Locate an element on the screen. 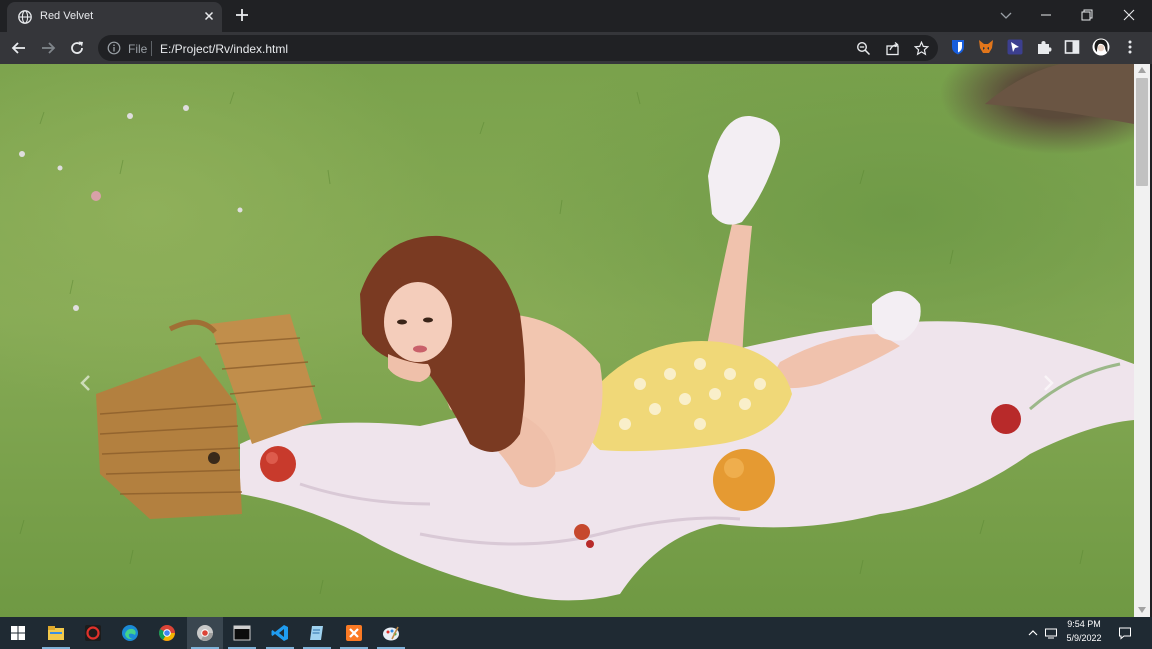 This screenshot has height=649, width=1152. windows-taskbar is located at coordinates (576, 633).